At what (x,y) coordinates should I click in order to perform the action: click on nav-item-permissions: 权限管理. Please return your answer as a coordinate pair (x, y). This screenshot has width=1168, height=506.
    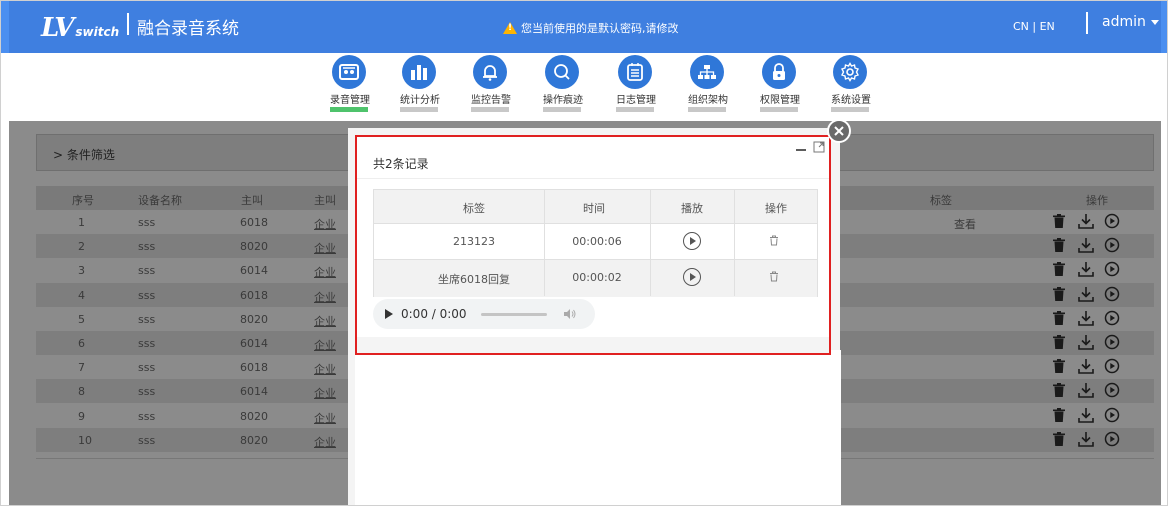
    Looking at the image, I should click on (780, 87).